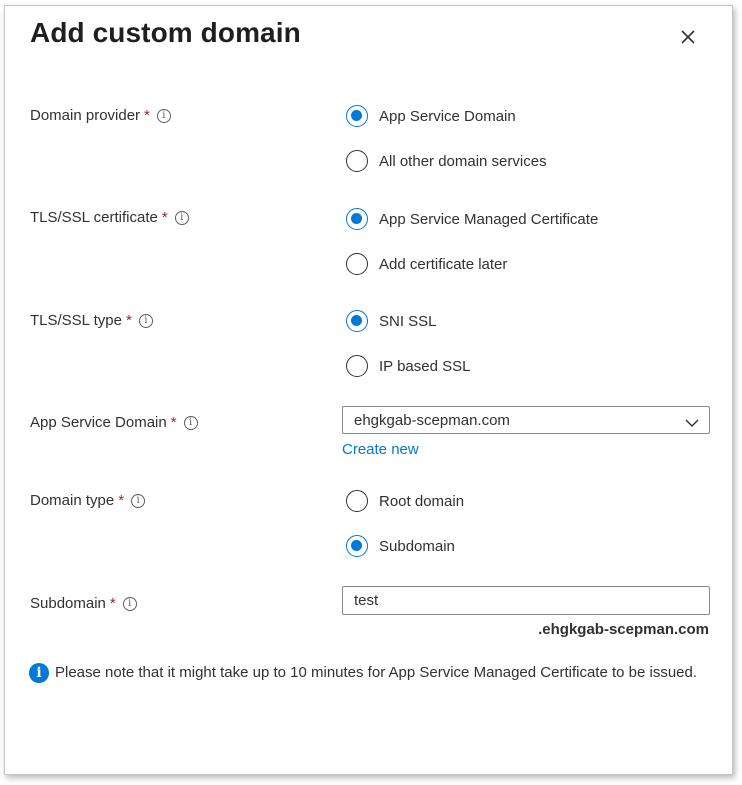 The image size is (742, 785). What do you see at coordinates (432, 420) in the screenshot?
I see `dropdown-selected-value: ehgkgab-scepman.com` at bounding box center [432, 420].